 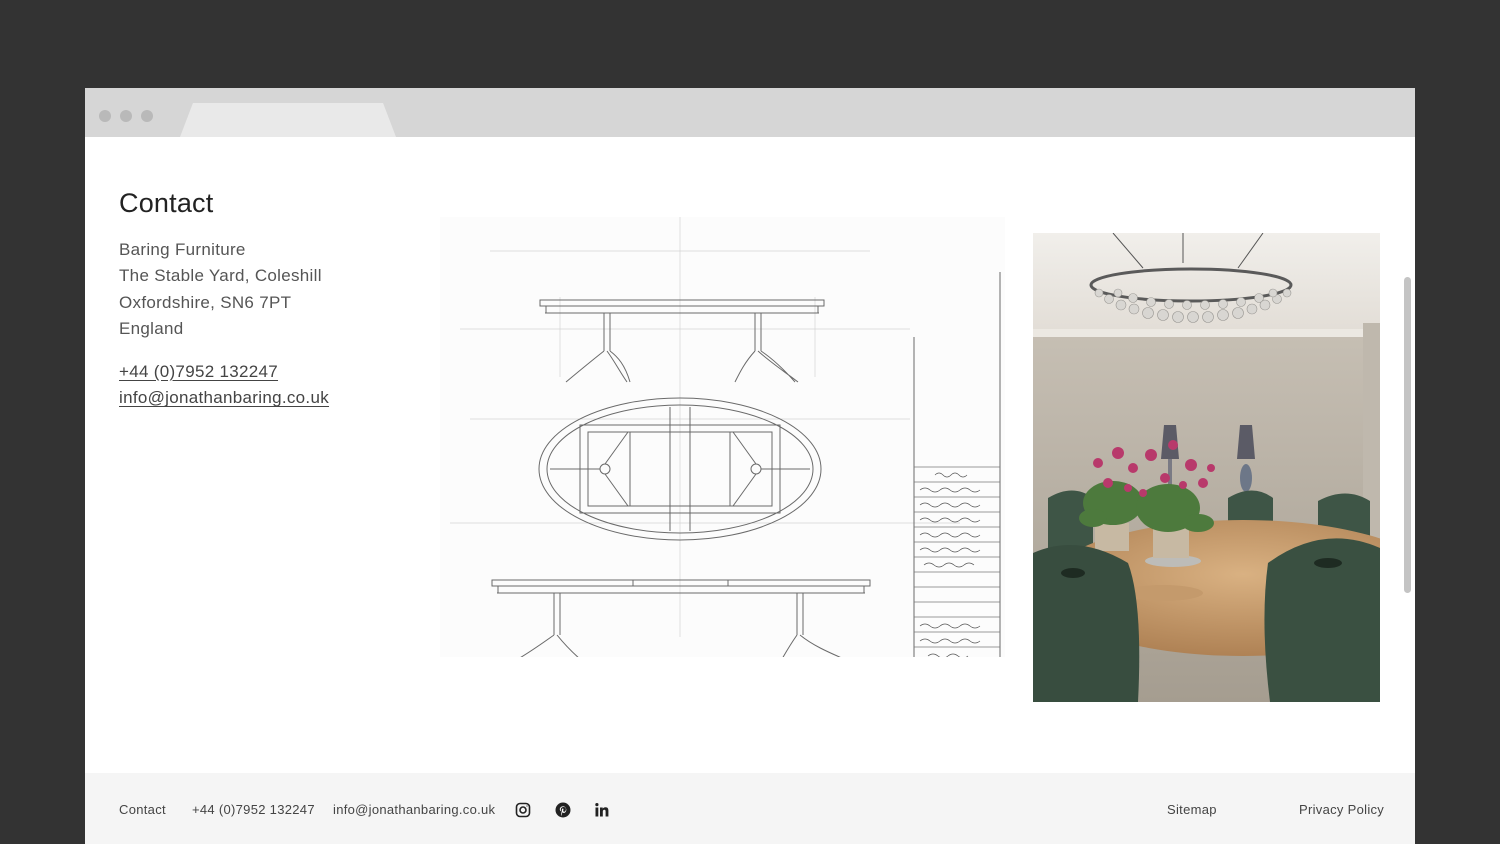 I want to click on footer-sitemap-link: Sitemap, so click(x=1192, y=809).